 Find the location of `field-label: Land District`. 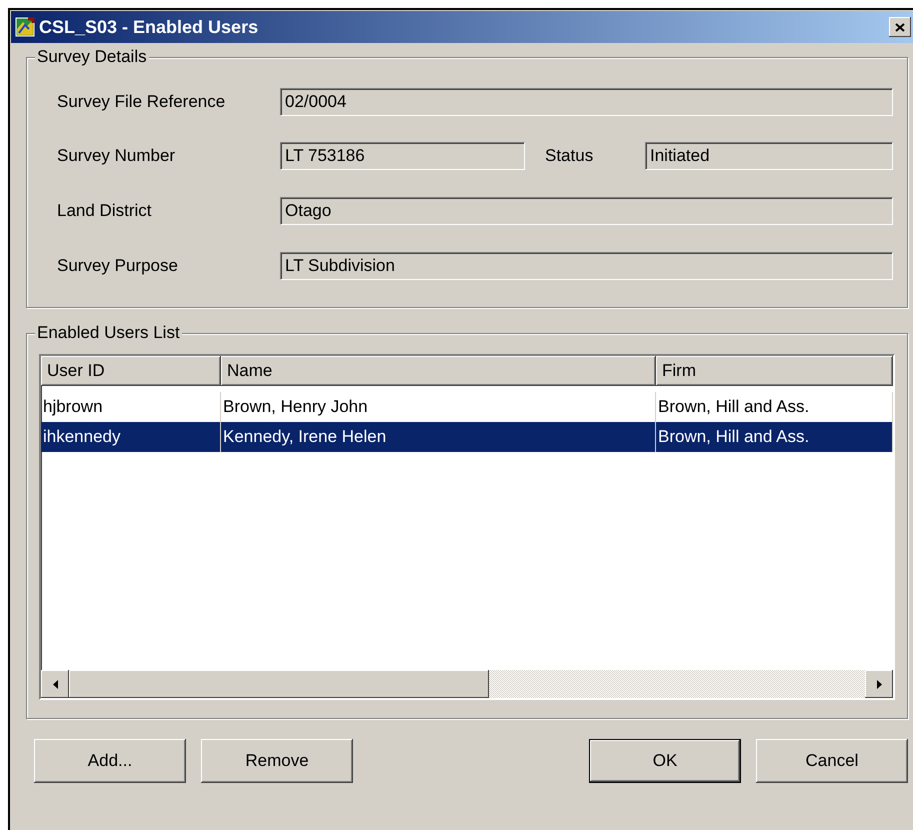

field-label: Land District is located at coordinates (104, 210).